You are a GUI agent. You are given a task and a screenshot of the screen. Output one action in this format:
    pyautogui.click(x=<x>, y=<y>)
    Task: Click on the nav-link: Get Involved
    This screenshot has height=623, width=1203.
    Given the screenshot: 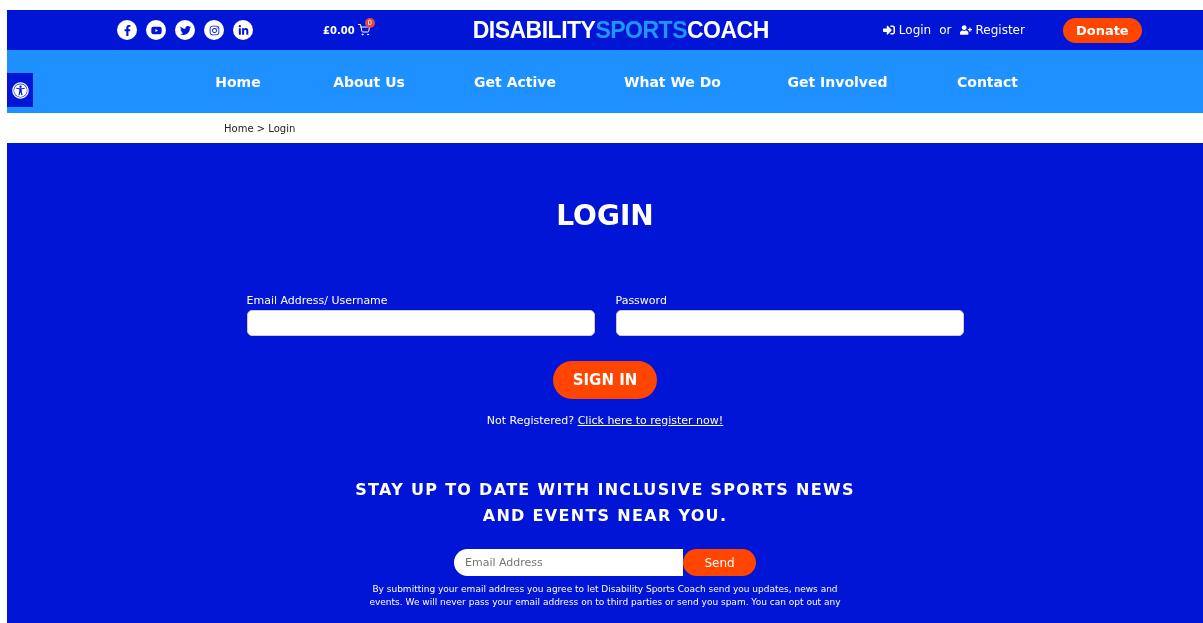 What is the action you would take?
    pyautogui.click(x=837, y=81)
    